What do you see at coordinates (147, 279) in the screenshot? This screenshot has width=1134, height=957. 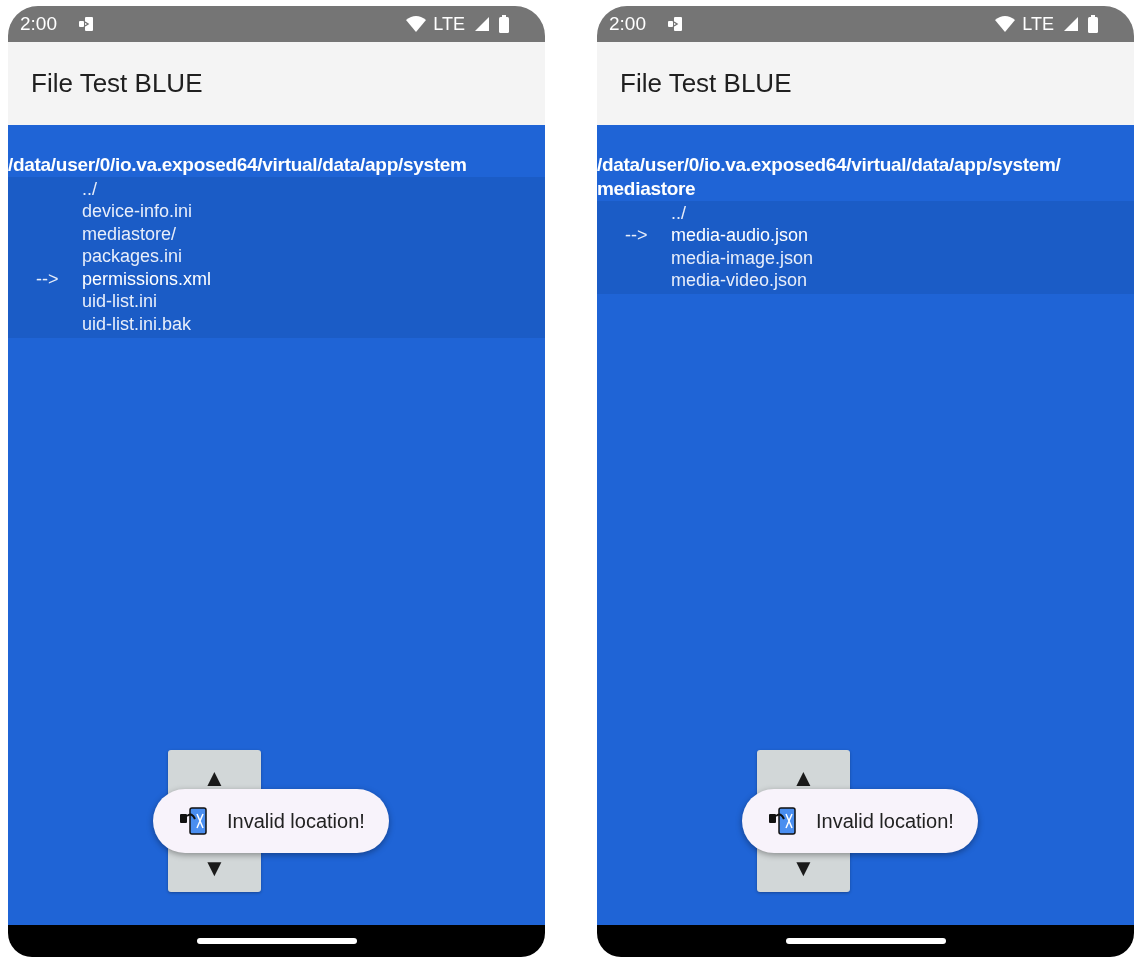 I see `file-entry: permissions.xml` at bounding box center [147, 279].